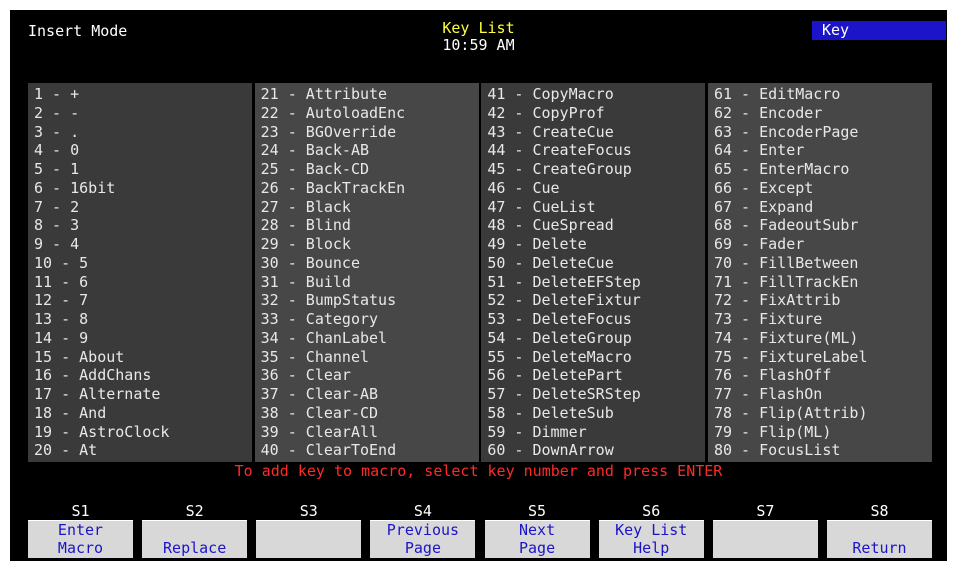  Describe the element at coordinates (140, 319) in the screenshot. I see `key-list-item: 13 - 8` at that location.